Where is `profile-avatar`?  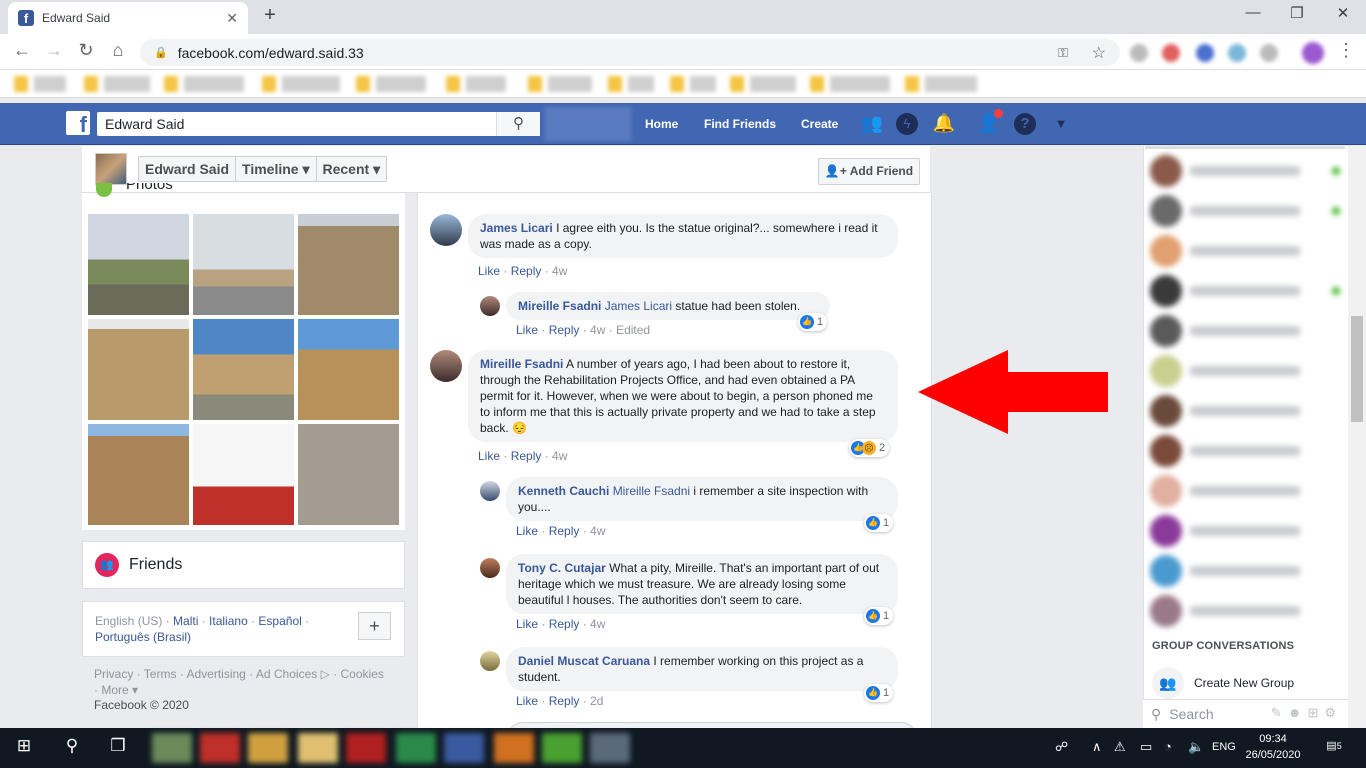
profile-avatar is located at coordinates (1313, 53).